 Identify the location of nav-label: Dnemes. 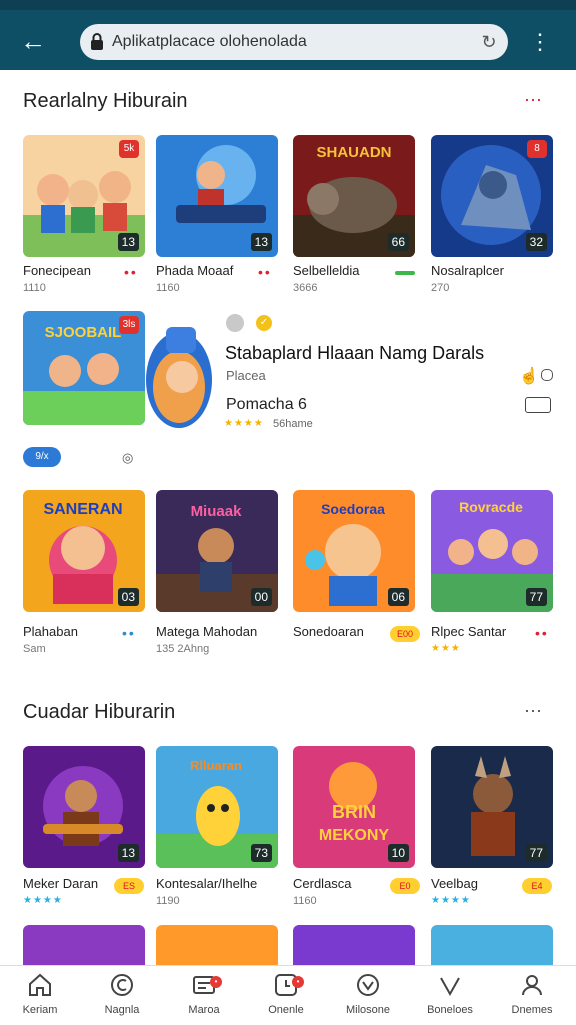
(532, 1010).